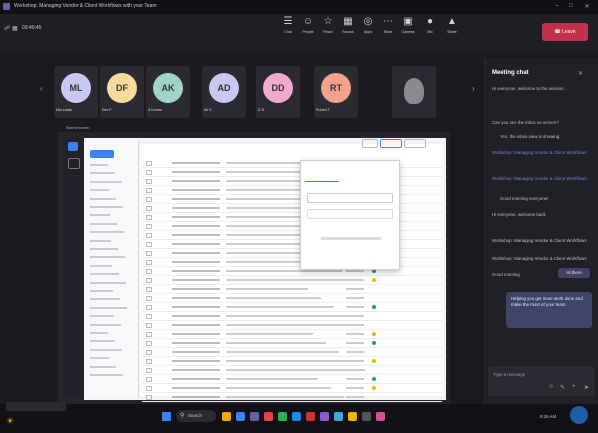 This screenshot has width=598, height=433. I want to click on popup-tab, so click(322, 178).